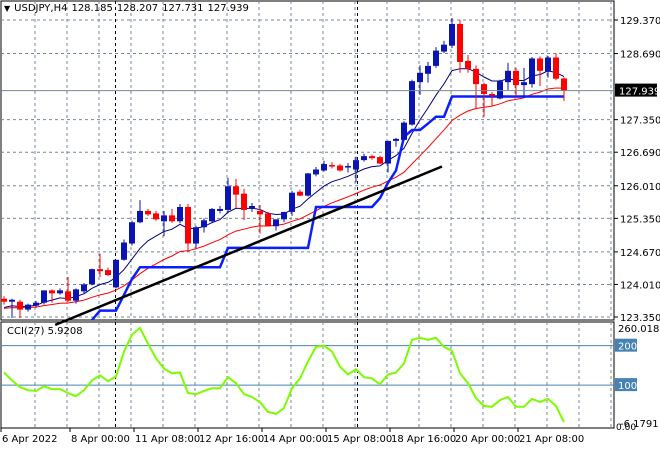 The image size is (660, 450). I want to click on price-label: 124.010, so click(640, 285).